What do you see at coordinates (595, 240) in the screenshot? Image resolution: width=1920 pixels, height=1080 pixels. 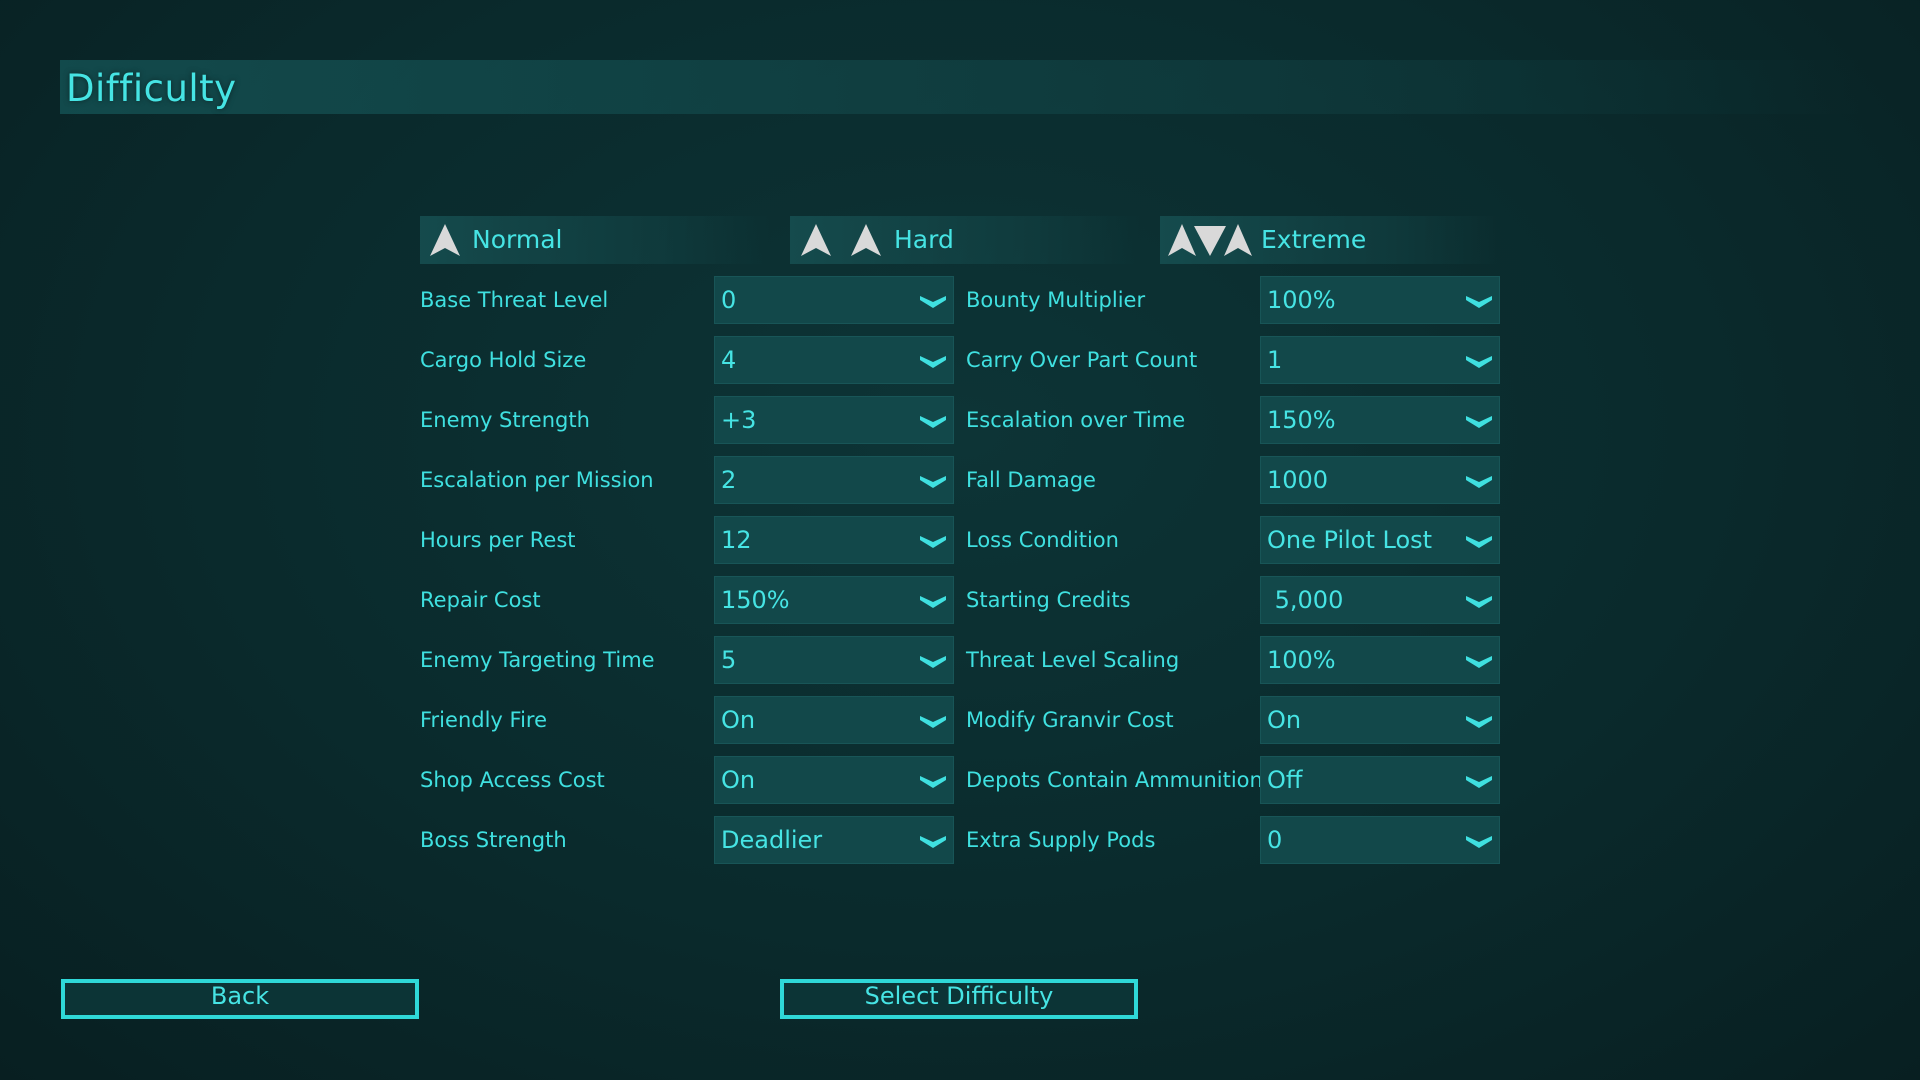 I see `tab-normal: Normal` at bounding box center [595, 240].